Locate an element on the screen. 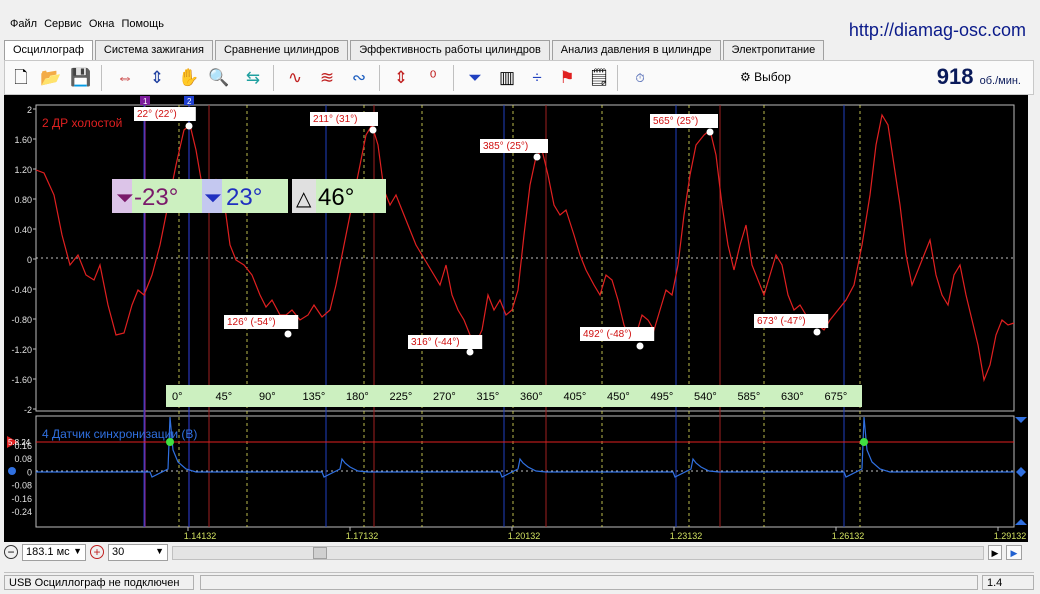 The width and height of the screenshot is (1040, 594). play-end-icon: ▶ is located at coordinates (1014, 552).